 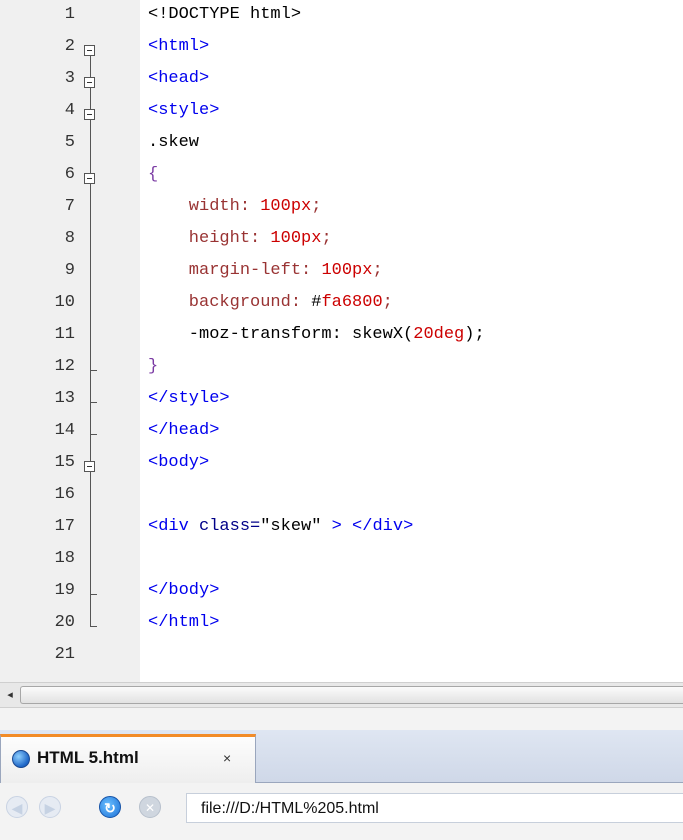 What do you see at coordinates (230, 526) in the screenshot?
I see `code-token: class=` at bounding box center [230, 526].